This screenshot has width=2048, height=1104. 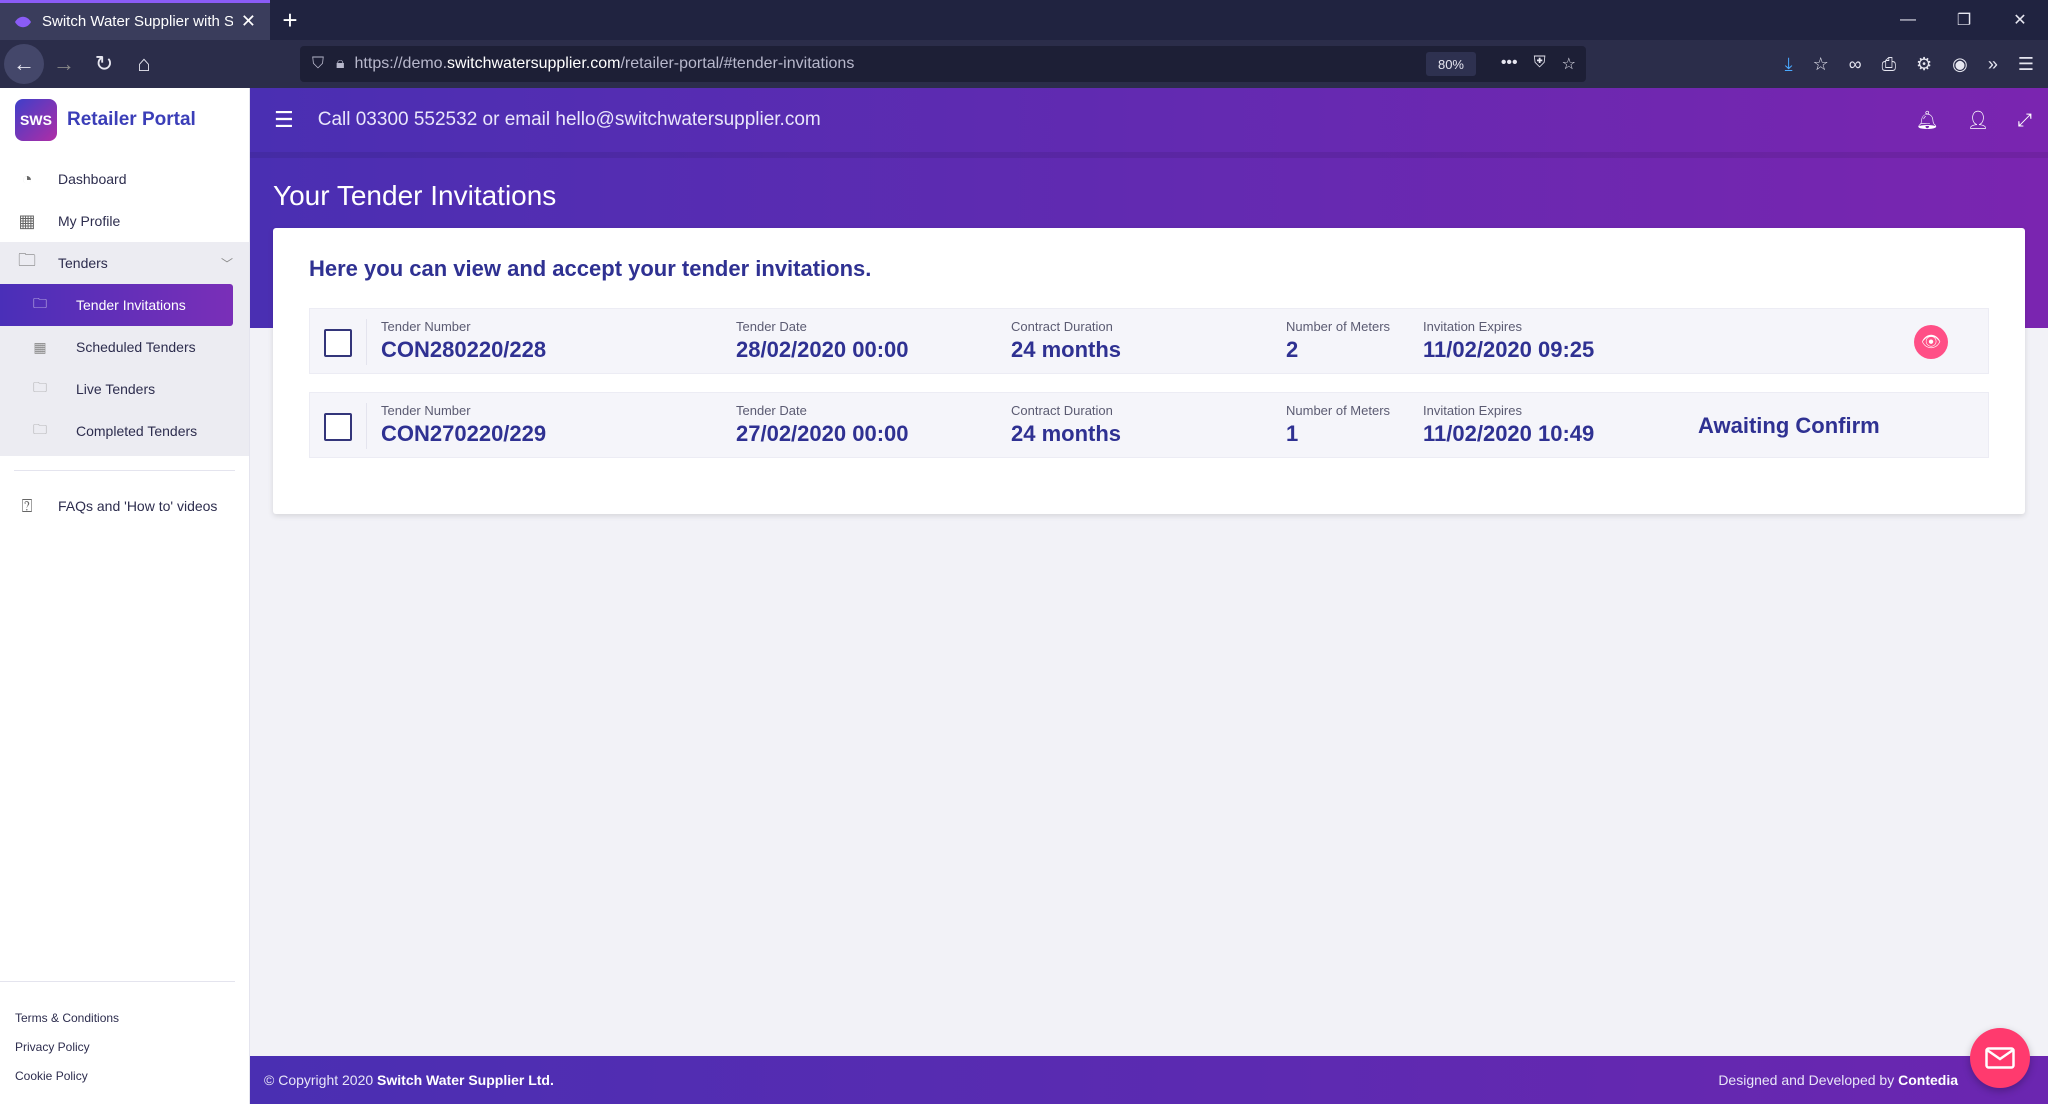 What do you see at coordinates (340, 64) in the screenshot?
I see `lock-icon: 🔒︎` at bounding box center [340, 64].